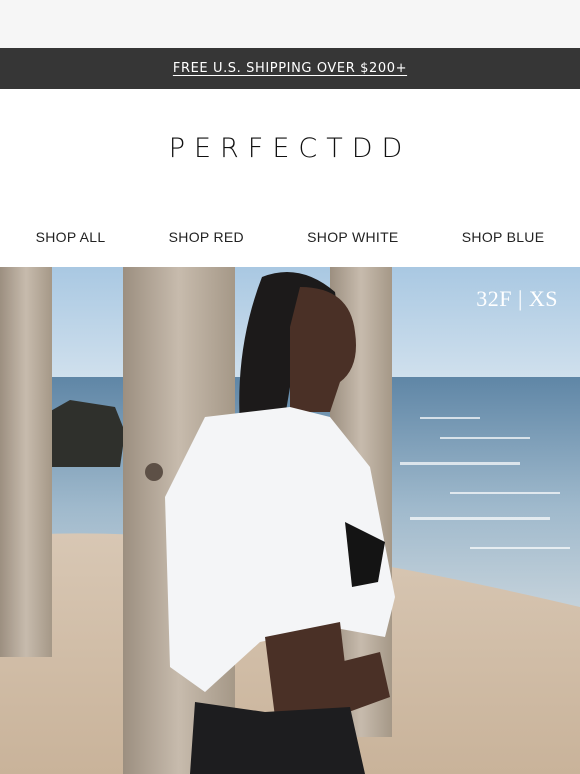 This screenshot has height=774, width=580. Describe the element at coordinates (503, 237) in the screenshot. I see `nav-shop-blue: SHOP BLUE` at that location.